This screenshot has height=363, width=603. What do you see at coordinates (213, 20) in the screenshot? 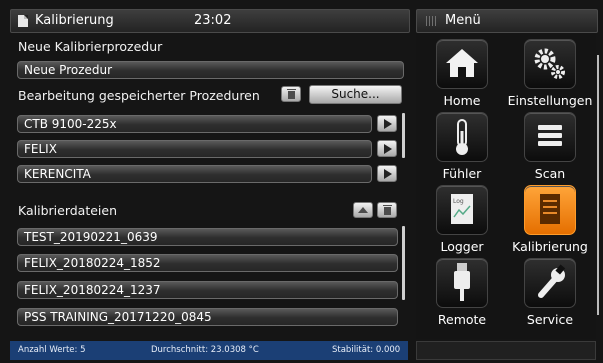
I see `clock: 23:02` at bounding box center [213, 20].